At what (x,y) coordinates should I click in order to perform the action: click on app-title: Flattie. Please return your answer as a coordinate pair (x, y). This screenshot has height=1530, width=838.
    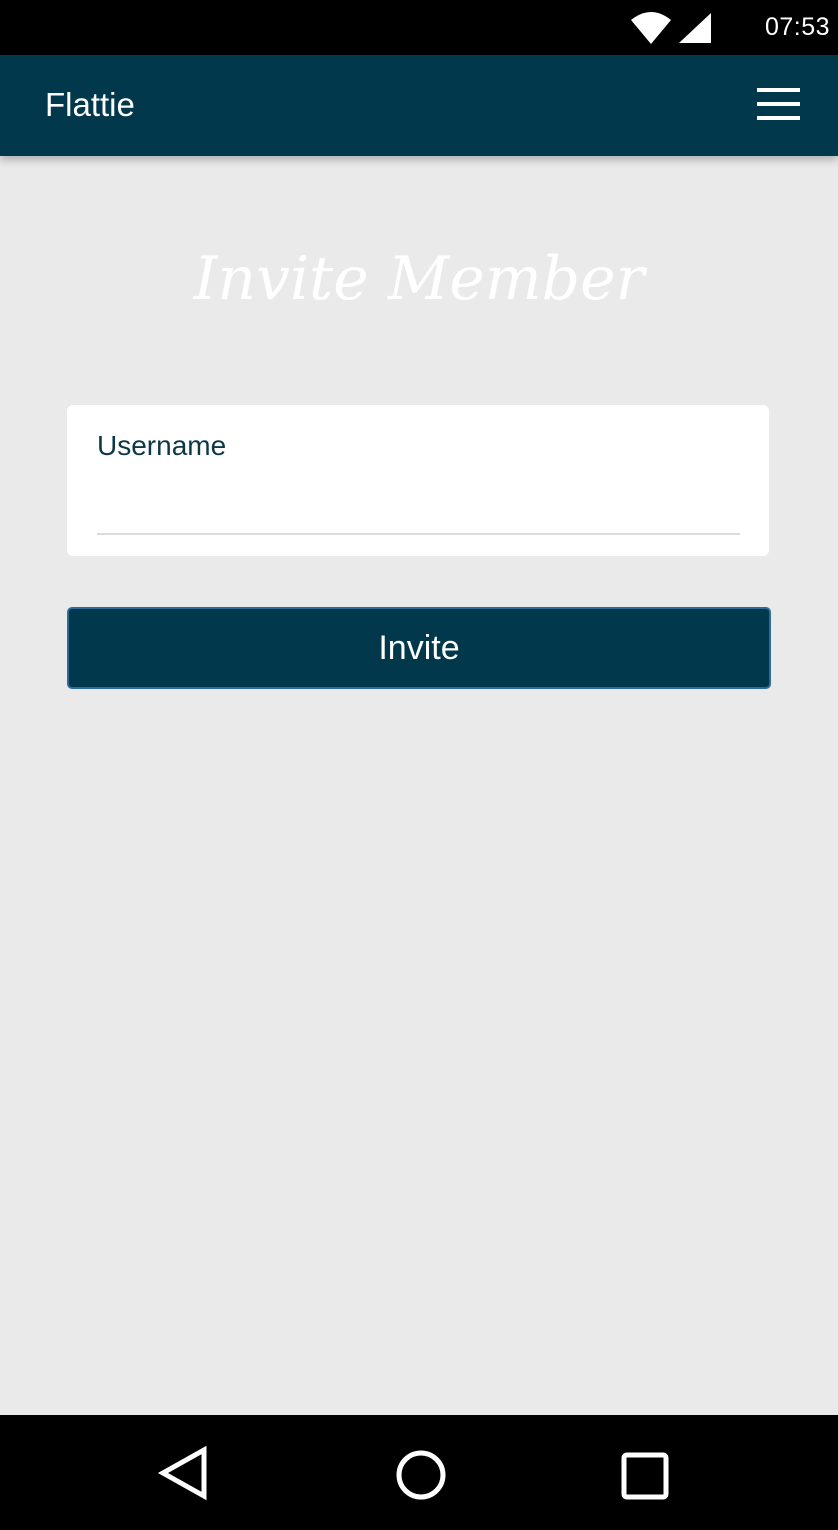
    Looking at the image, I should click on (90, 104).